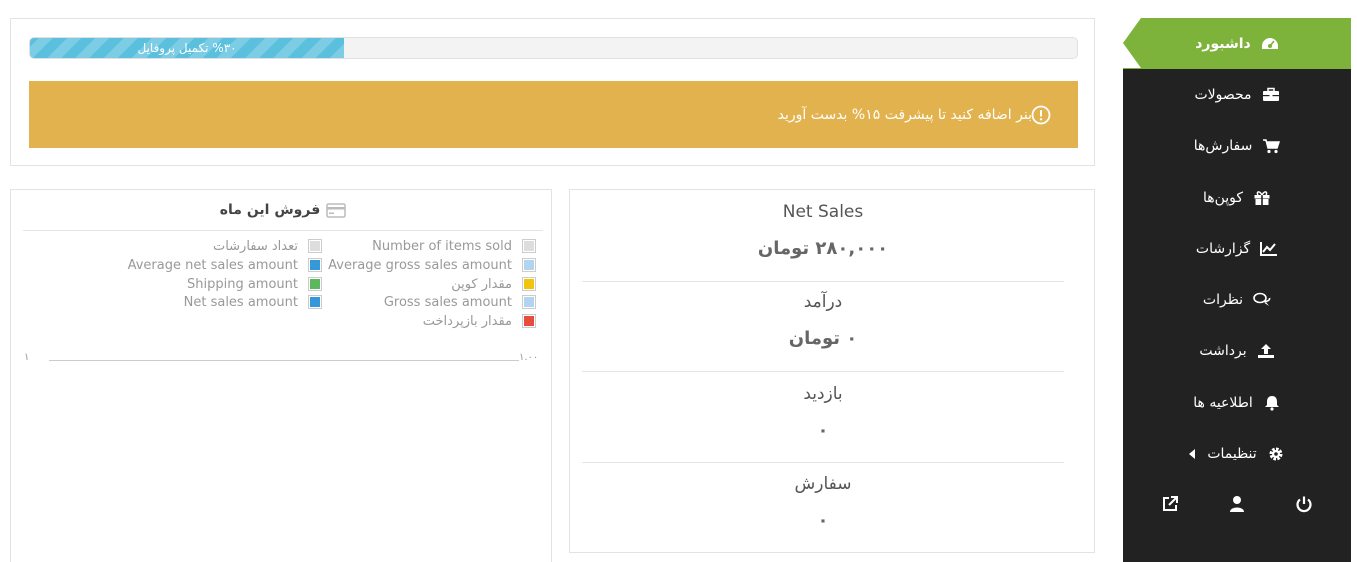  What do you see at coordinates (240, 302) in the screenshot?
I see `legend-label: Net sales amount` at bounding box center [240, 302].